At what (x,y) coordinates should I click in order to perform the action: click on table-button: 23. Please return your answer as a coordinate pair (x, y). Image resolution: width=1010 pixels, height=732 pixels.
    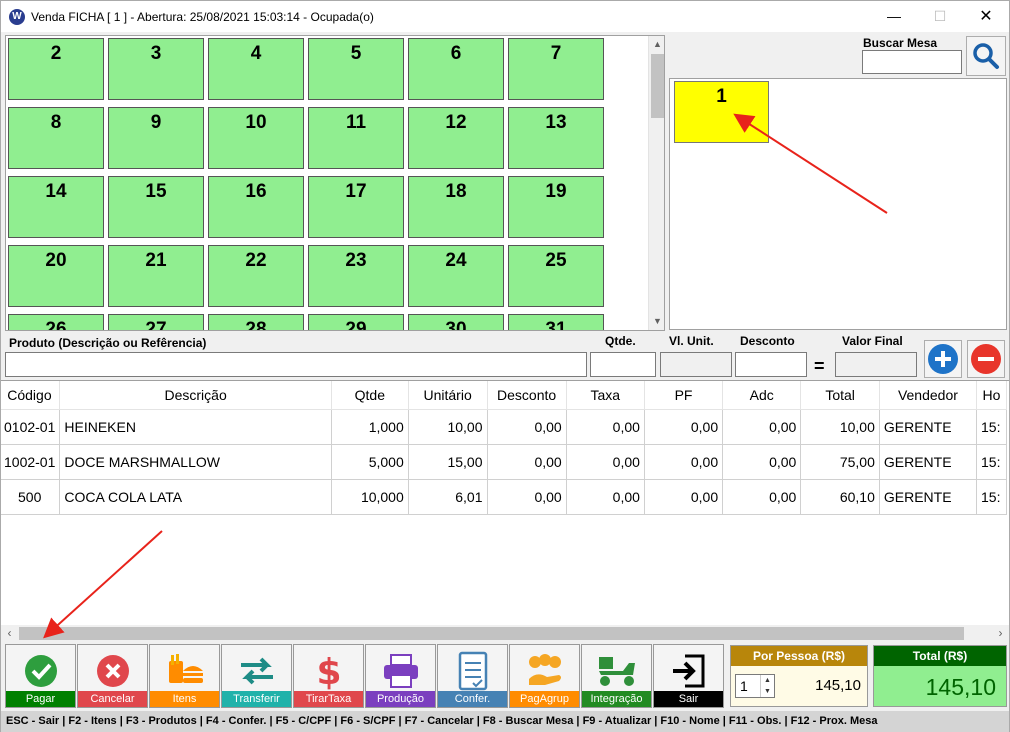
    Looking at the image, I should click on (356, 276).